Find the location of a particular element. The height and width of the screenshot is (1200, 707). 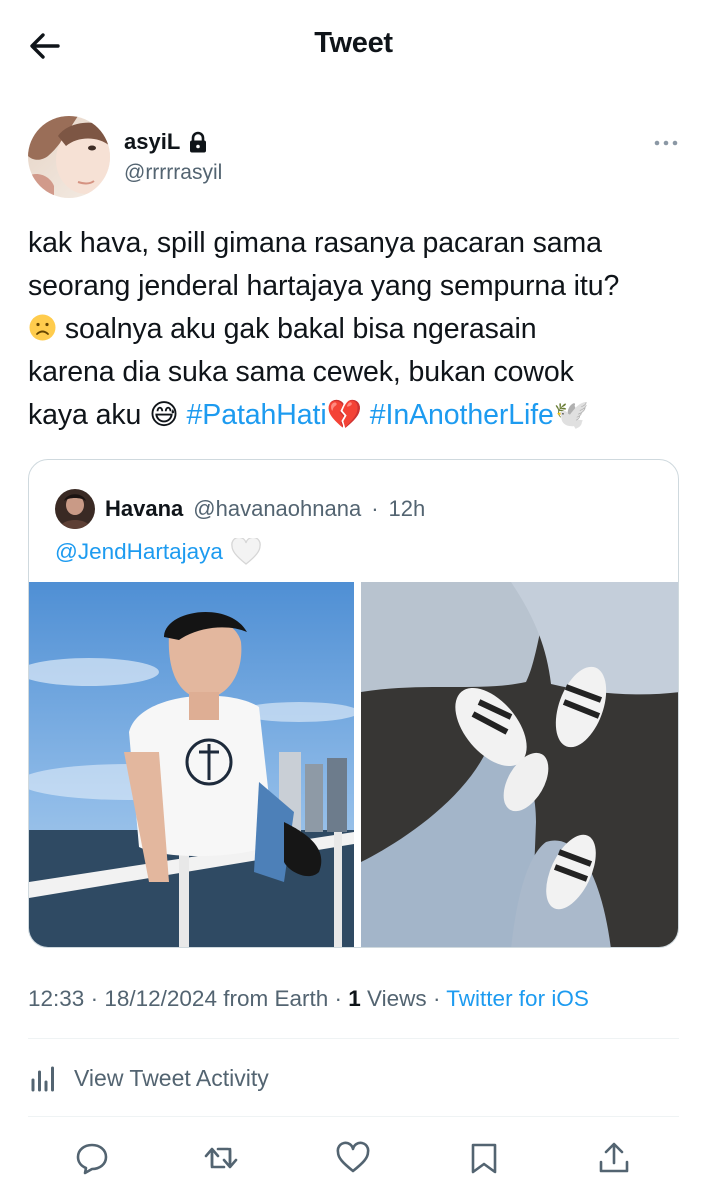

dove-emoji: 🕊️ is located at coordinates (571, 415).